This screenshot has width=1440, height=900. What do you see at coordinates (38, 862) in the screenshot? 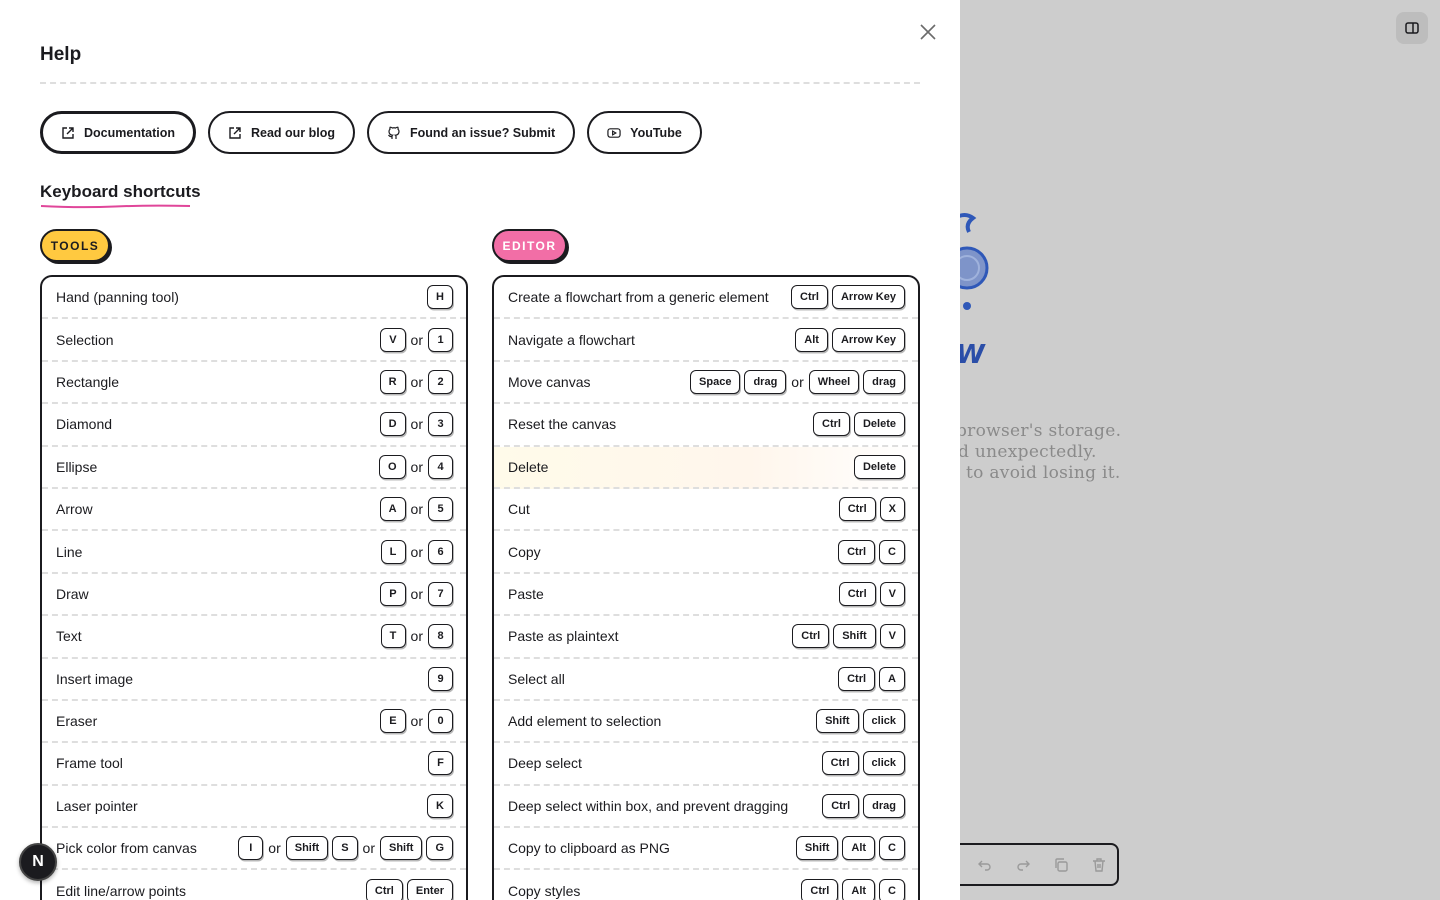
I see `avatar: N` at bounding box center [38, 862].